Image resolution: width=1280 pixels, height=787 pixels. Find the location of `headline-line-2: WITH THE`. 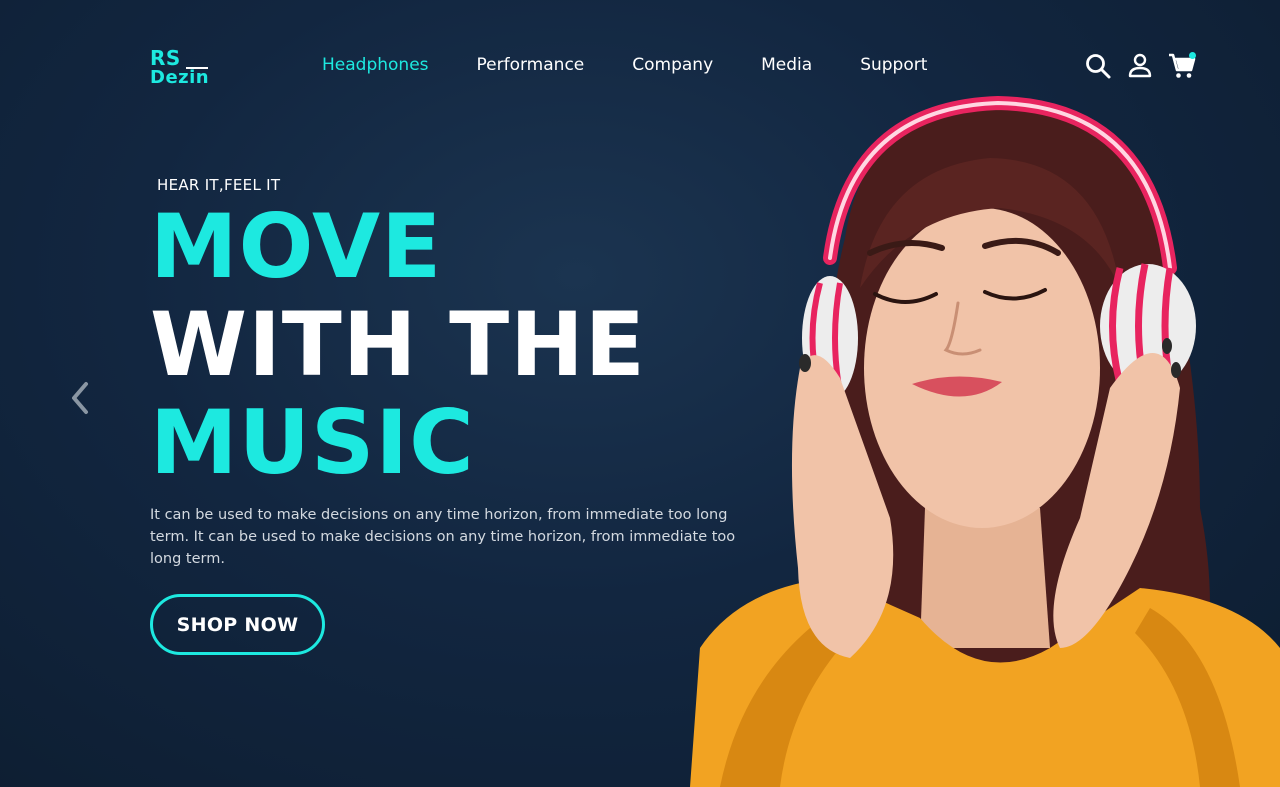

headline-line-2: WITH THE is located at coordinates (398, 344).